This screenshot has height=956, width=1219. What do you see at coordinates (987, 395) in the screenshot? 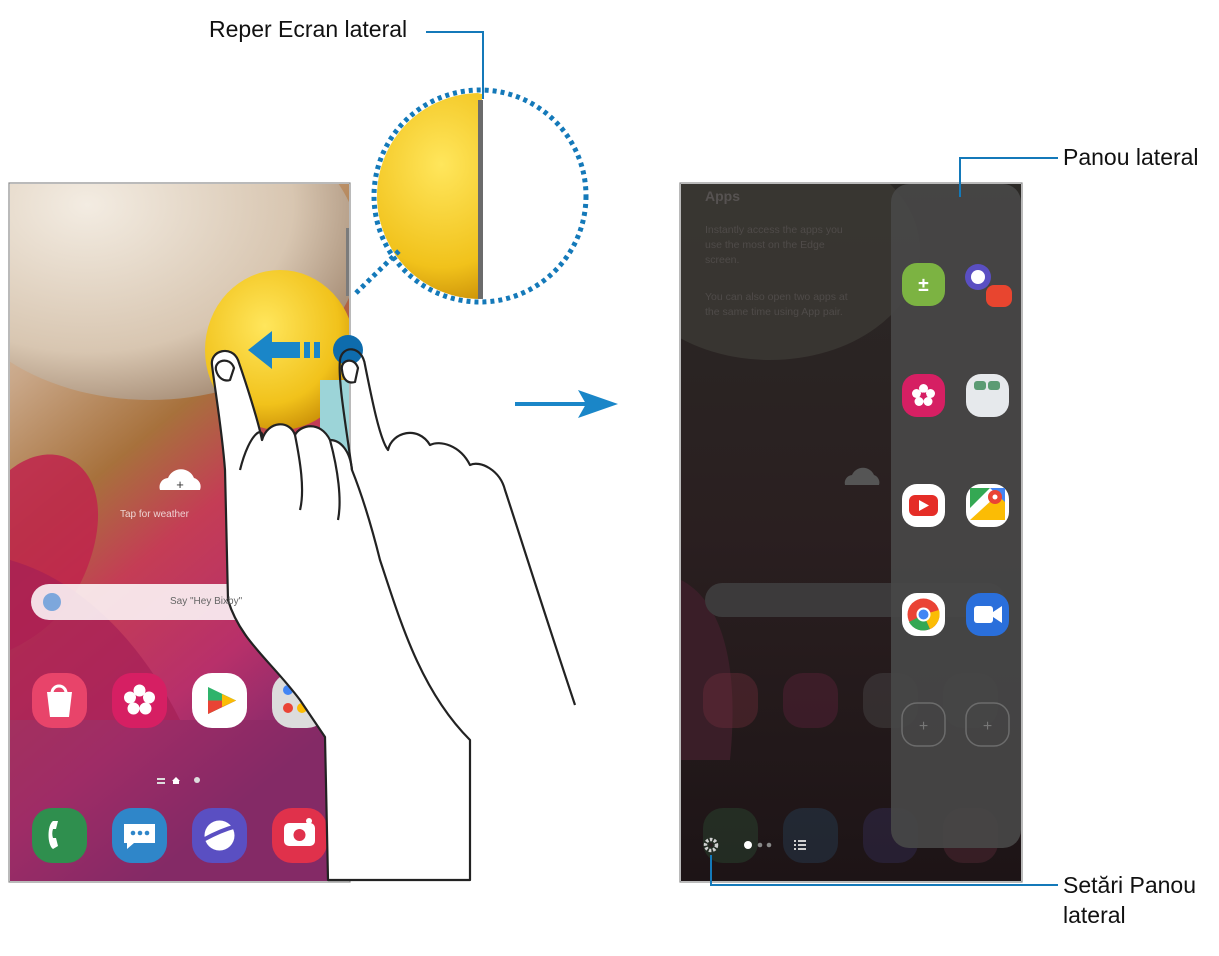
I see `folder-icon` at bounding box center [987, 395].